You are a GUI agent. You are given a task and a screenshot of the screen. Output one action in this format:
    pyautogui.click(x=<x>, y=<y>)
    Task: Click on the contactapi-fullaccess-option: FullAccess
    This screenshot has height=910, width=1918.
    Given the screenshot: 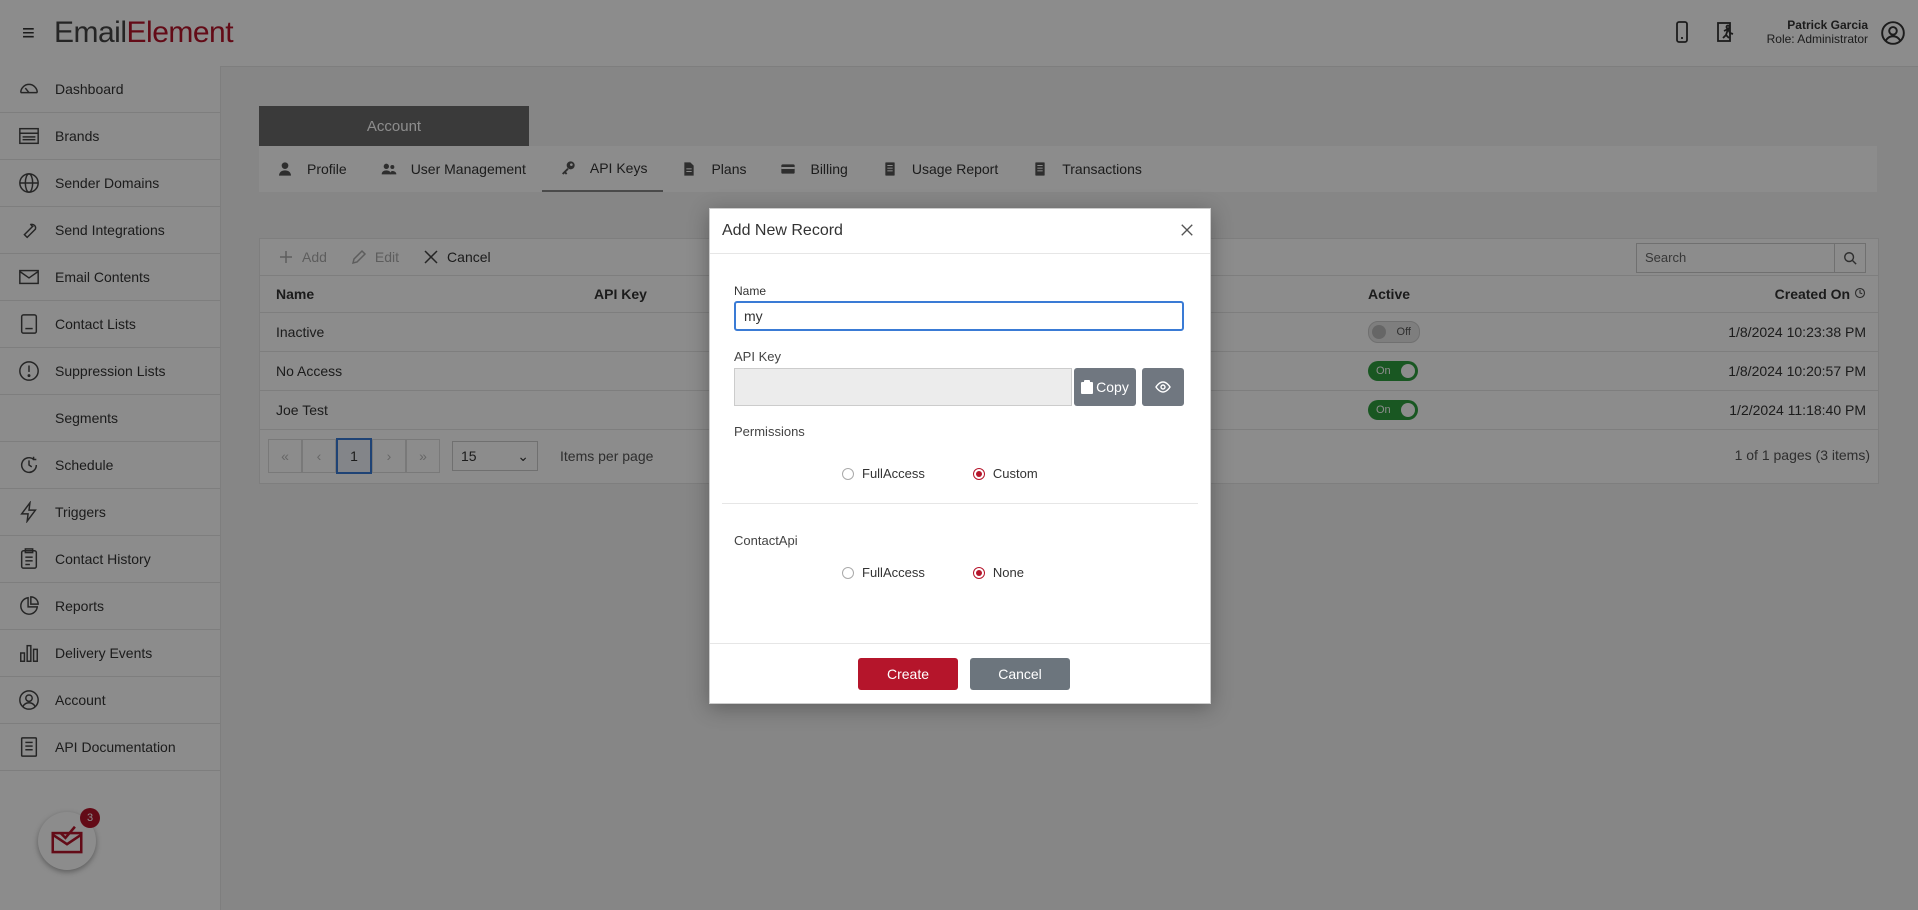 What is the action you would take?
    pyautogui.click(x=883, y=572)
    